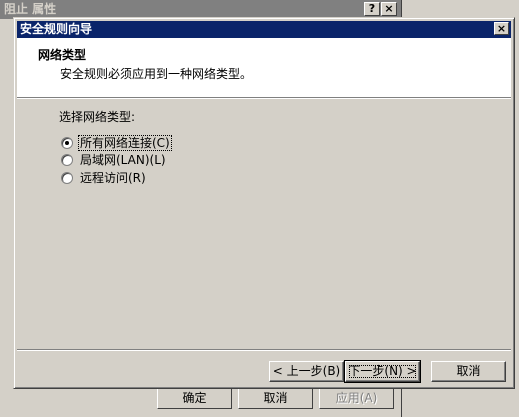 This screenshot has width=519, height=417. Describe the element at coordinates (113, 178) in the screenshot. I see `radio-label-remote-access: 远程访问(R)` at that location.